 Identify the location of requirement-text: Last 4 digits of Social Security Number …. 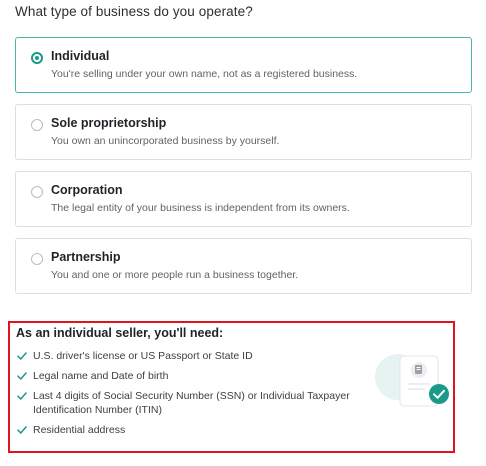
(191, 403).